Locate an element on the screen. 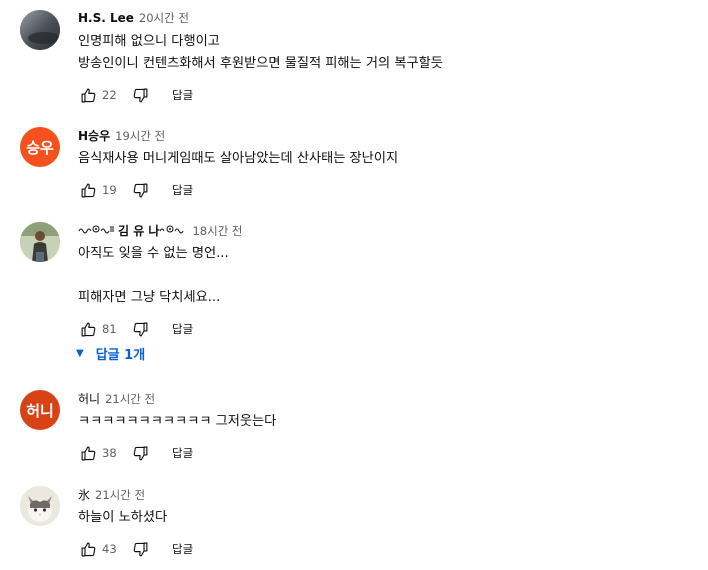 The width and height of the screenshot is (708, 570). comment-header: 김 유 나 18시간 전 is located at coordinates (389, 231).